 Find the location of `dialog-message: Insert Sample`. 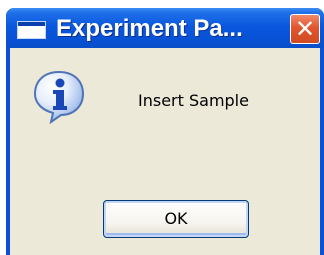

dialog-message: Insert Sample is located at coordinates (193, 100).